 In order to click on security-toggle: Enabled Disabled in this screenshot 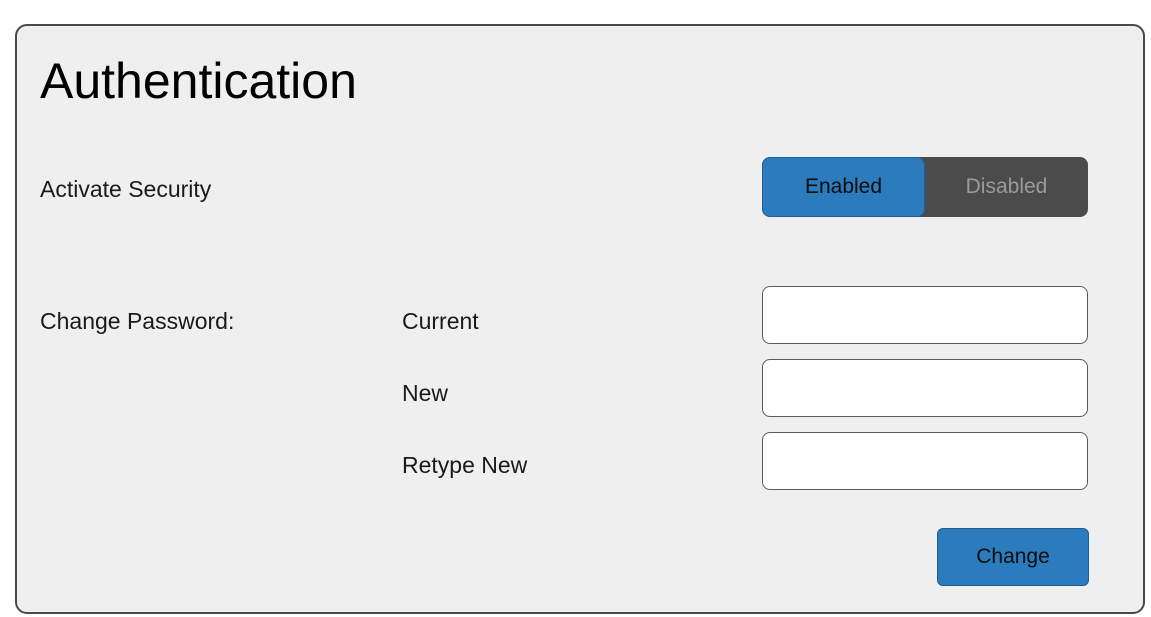, I will do `click(925, 187)`.